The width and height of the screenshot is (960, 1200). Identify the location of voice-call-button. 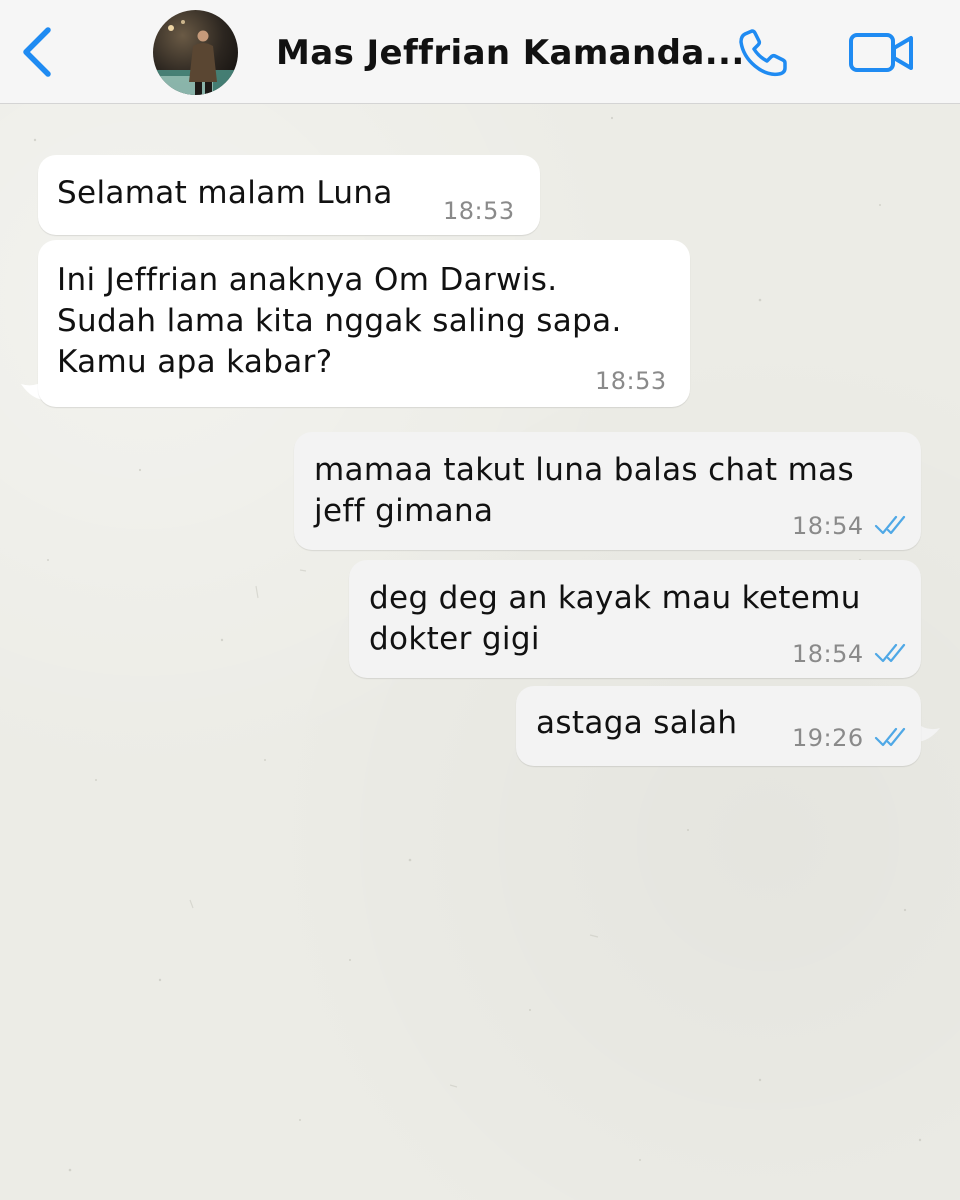
(764, 53).